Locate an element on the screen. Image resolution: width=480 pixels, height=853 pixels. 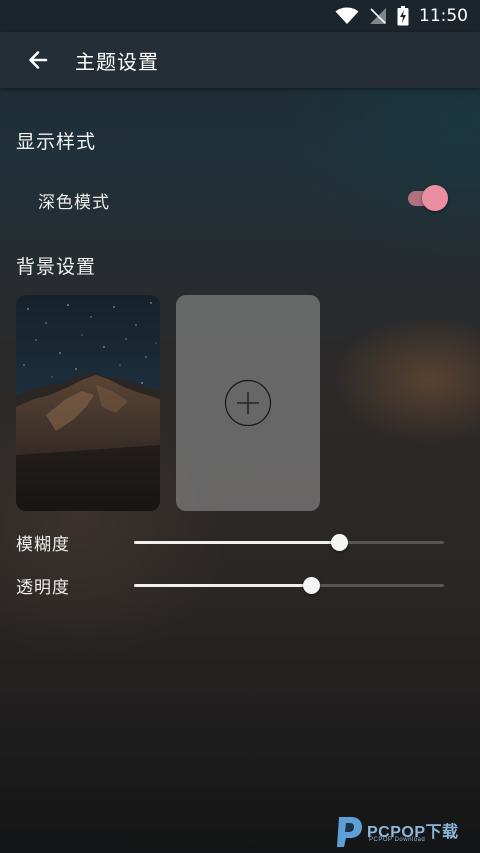
dark-mode-toggle is located at coordinates (428, 198).